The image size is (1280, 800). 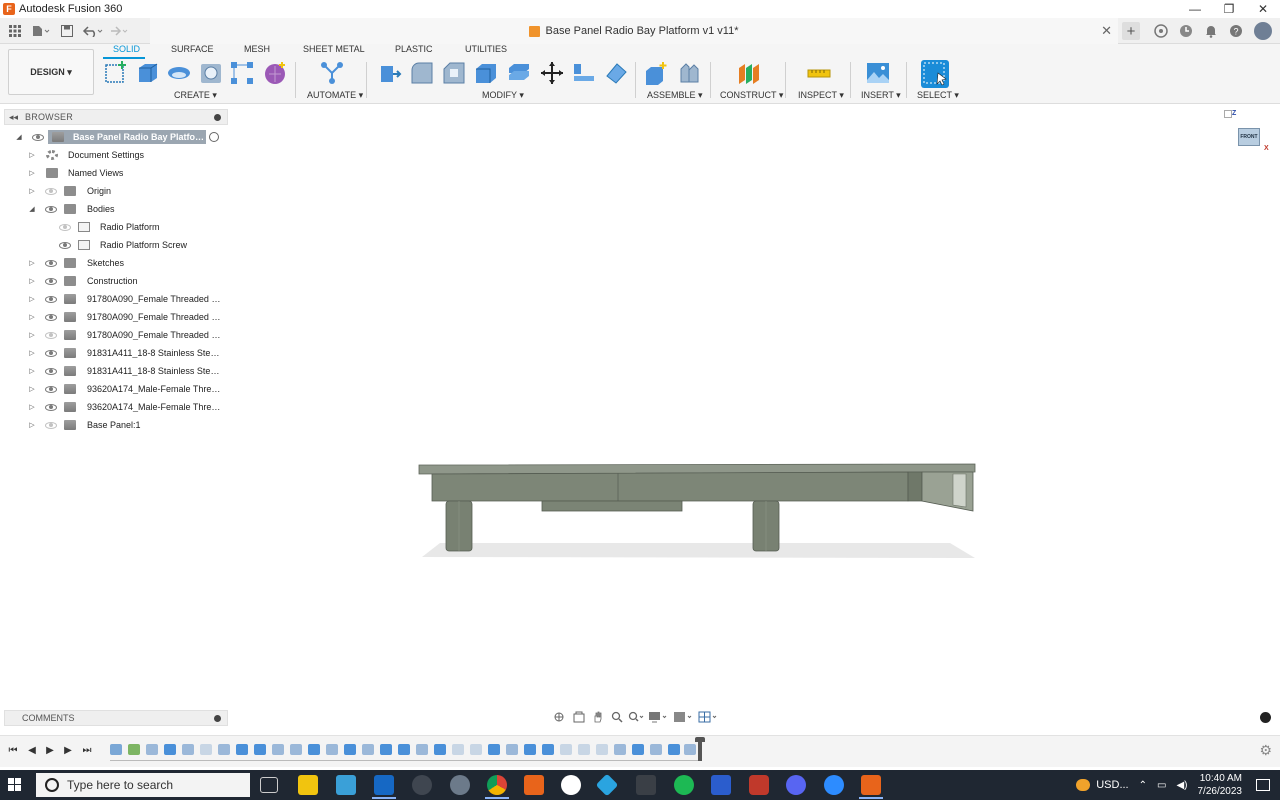 I want to click on job-status-icon, so click(x=1185, y=31).